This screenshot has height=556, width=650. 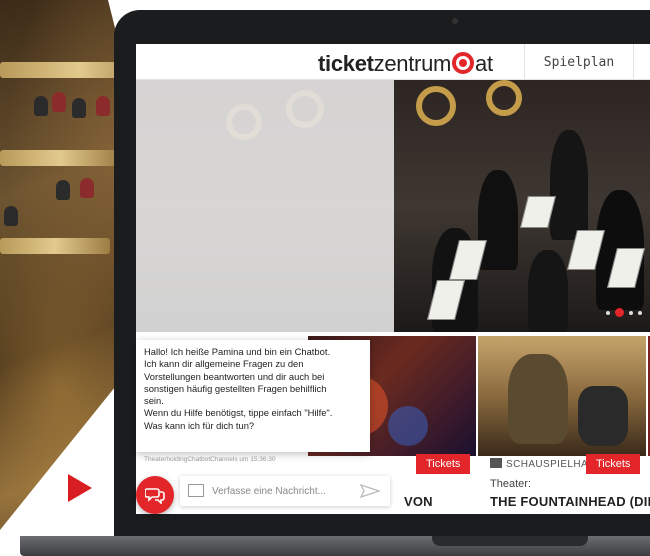 What do you see at coordinates (80, 488) in the screenshot?
I see `play-arrow-icon` at bounding box center [80, 488].